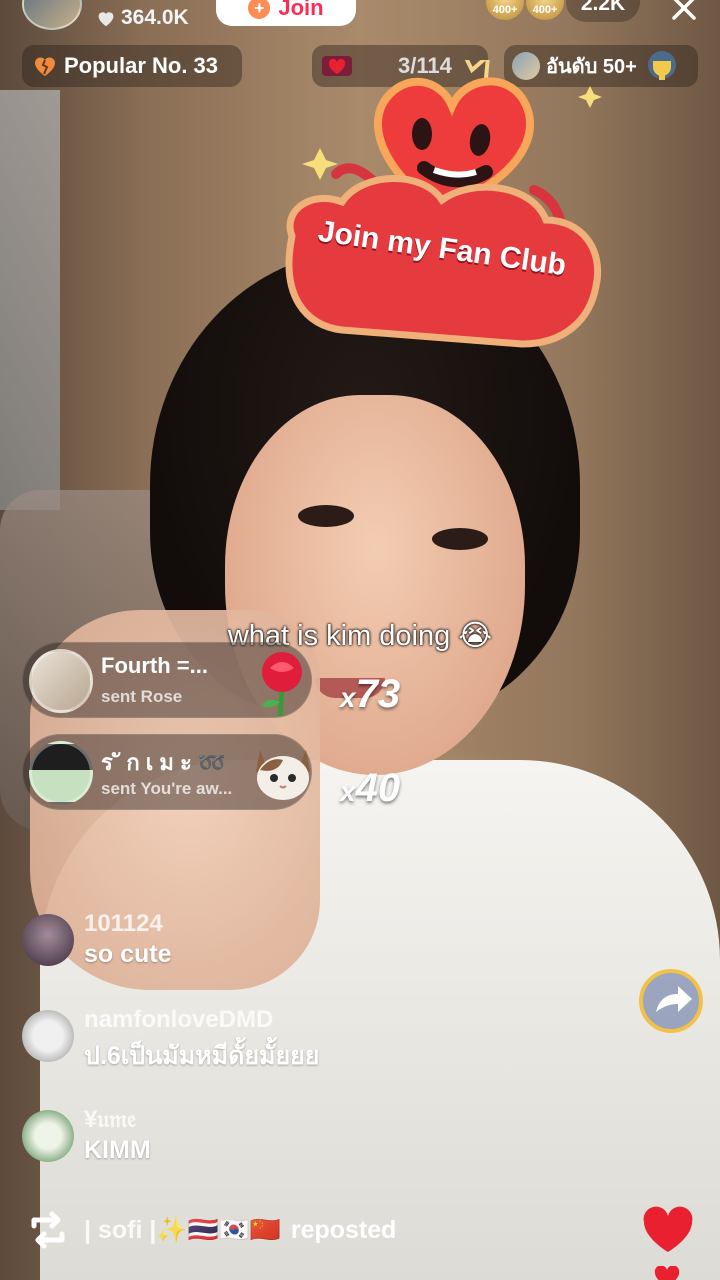 This screenshot has height=1280, width=720. I want to click on comment-text: so cute, so click(128, 954).